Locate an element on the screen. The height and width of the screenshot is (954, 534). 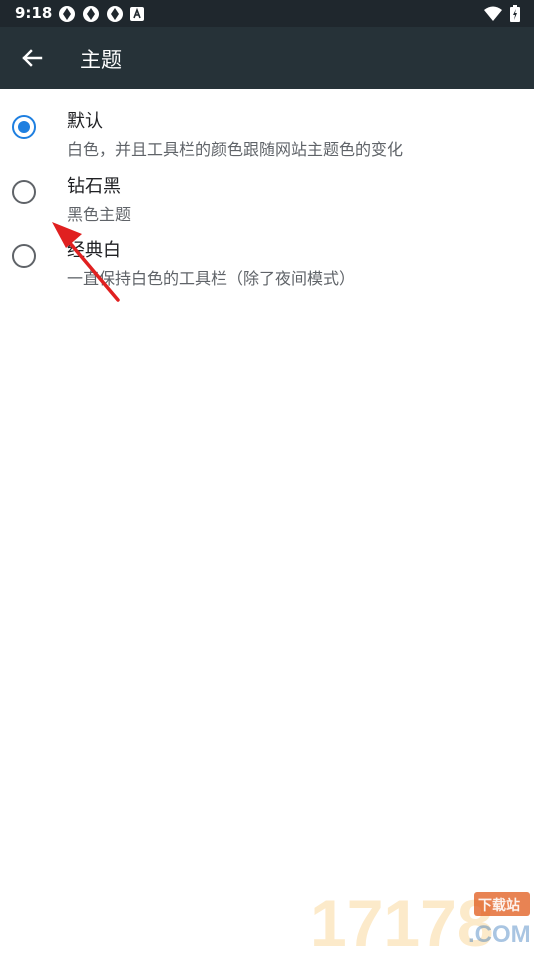
a-badge-icon is located at coordinates (137, 13).